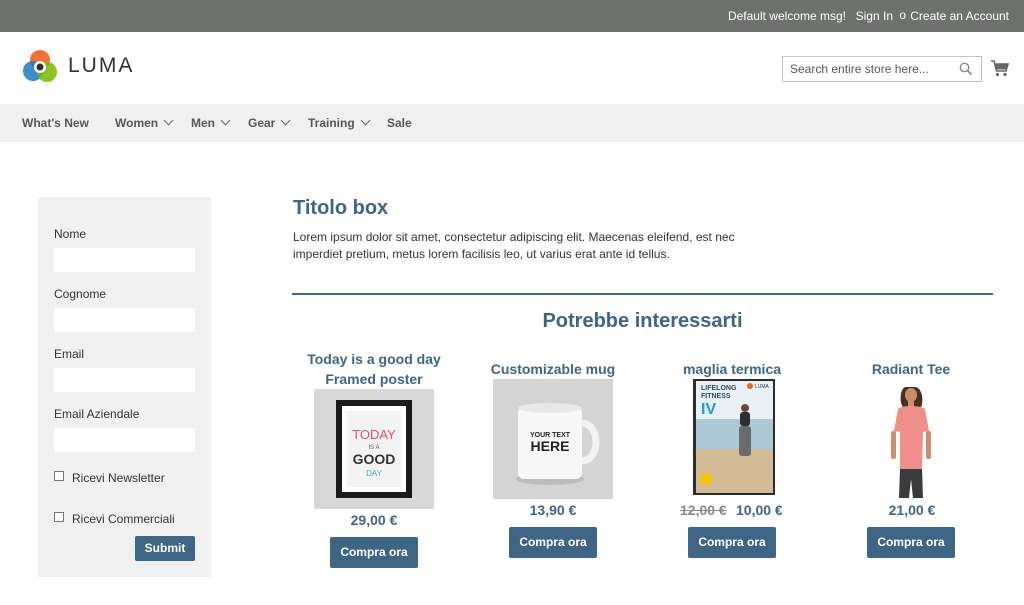 The image size is (1024, 605). What do you see at coordinates (124, 320) in the screenshot?
I see `cognome-field` at bounding box center [124, 320].